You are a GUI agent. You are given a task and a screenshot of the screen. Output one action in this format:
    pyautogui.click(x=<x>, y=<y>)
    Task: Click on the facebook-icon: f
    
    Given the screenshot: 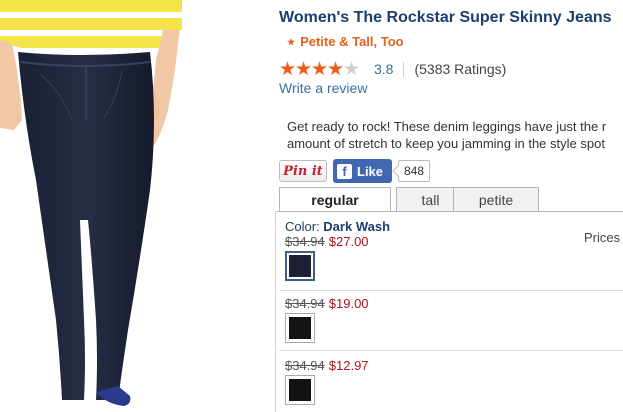 What is the action you would take?
    pyautogui.click(x=344, y=171)
    